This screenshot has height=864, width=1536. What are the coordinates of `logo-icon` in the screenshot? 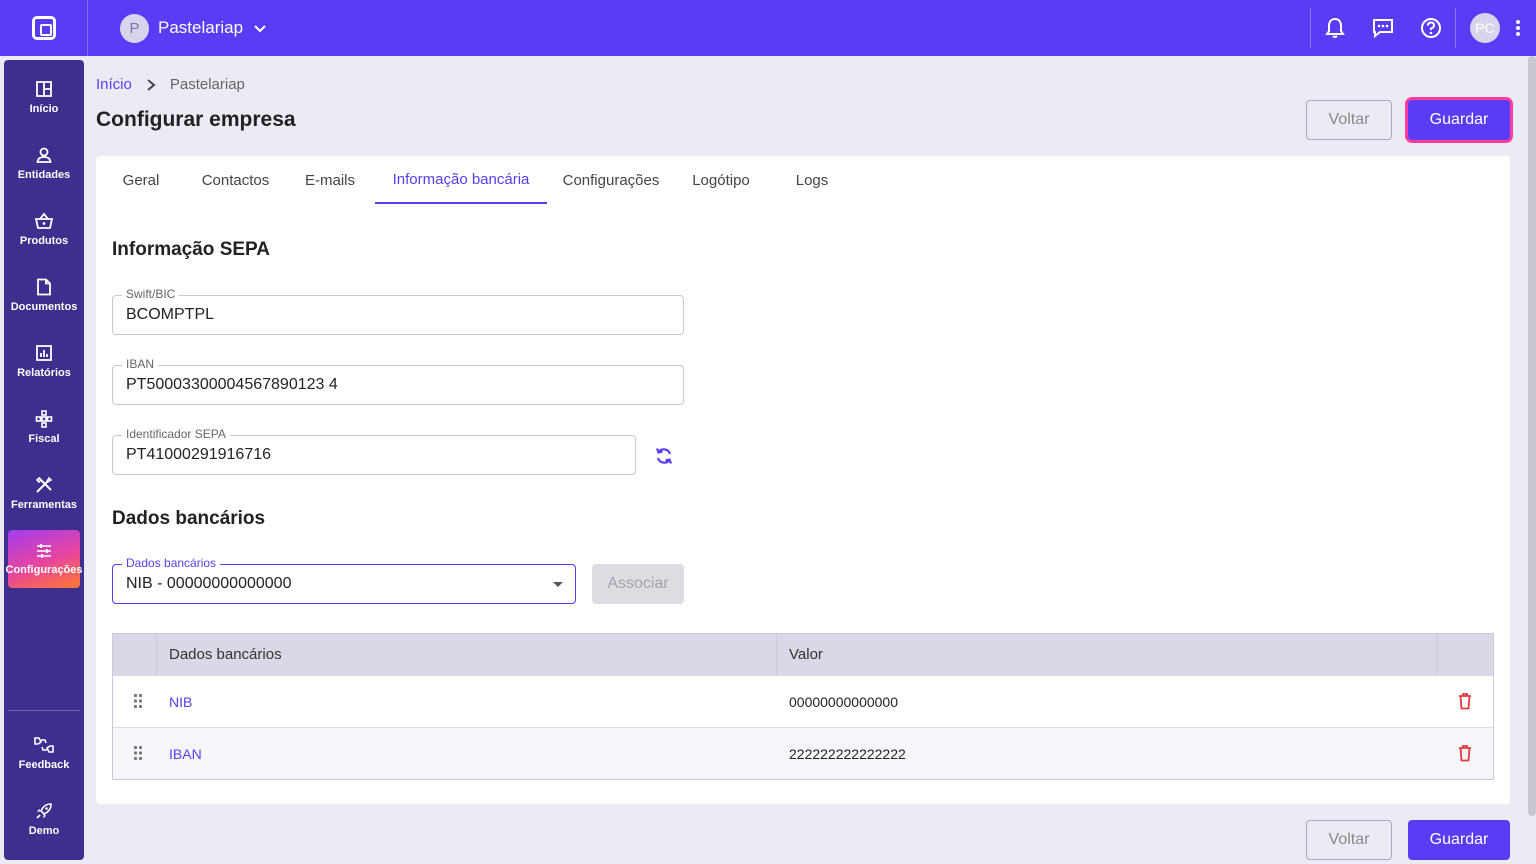 It's located at (43, 28).